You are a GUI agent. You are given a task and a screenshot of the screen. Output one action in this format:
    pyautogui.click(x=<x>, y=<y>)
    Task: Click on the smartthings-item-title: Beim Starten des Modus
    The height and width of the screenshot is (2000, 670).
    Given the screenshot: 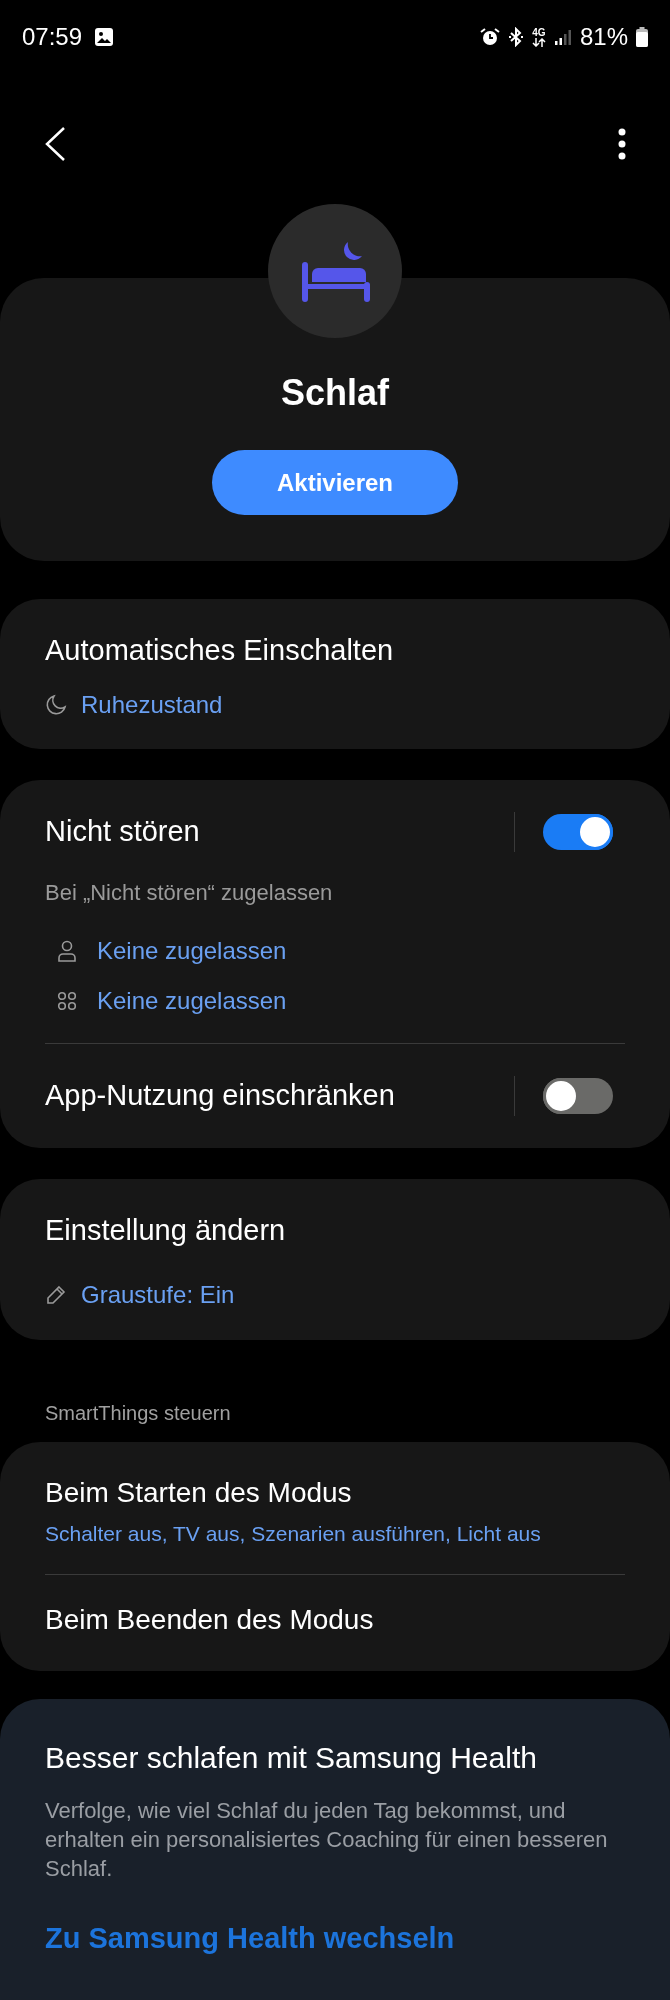 What is the action you would take?
    pyautogui.click(x=335, y=1493)
    